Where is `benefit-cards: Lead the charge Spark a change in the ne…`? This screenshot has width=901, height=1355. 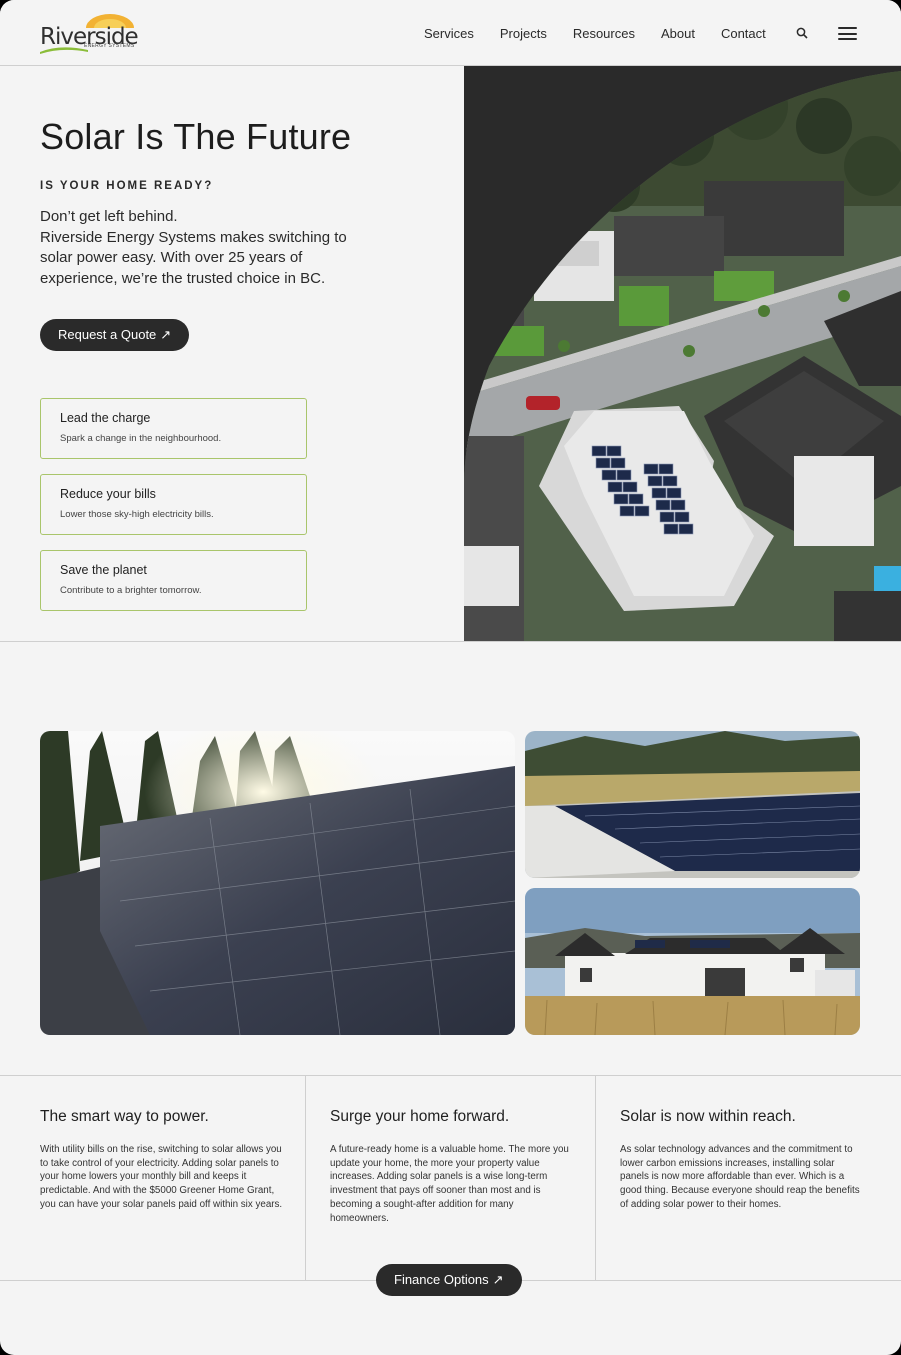 benefit-cards: Lead the charge Spark a change in the ne… is located at coordinates (173, 512).